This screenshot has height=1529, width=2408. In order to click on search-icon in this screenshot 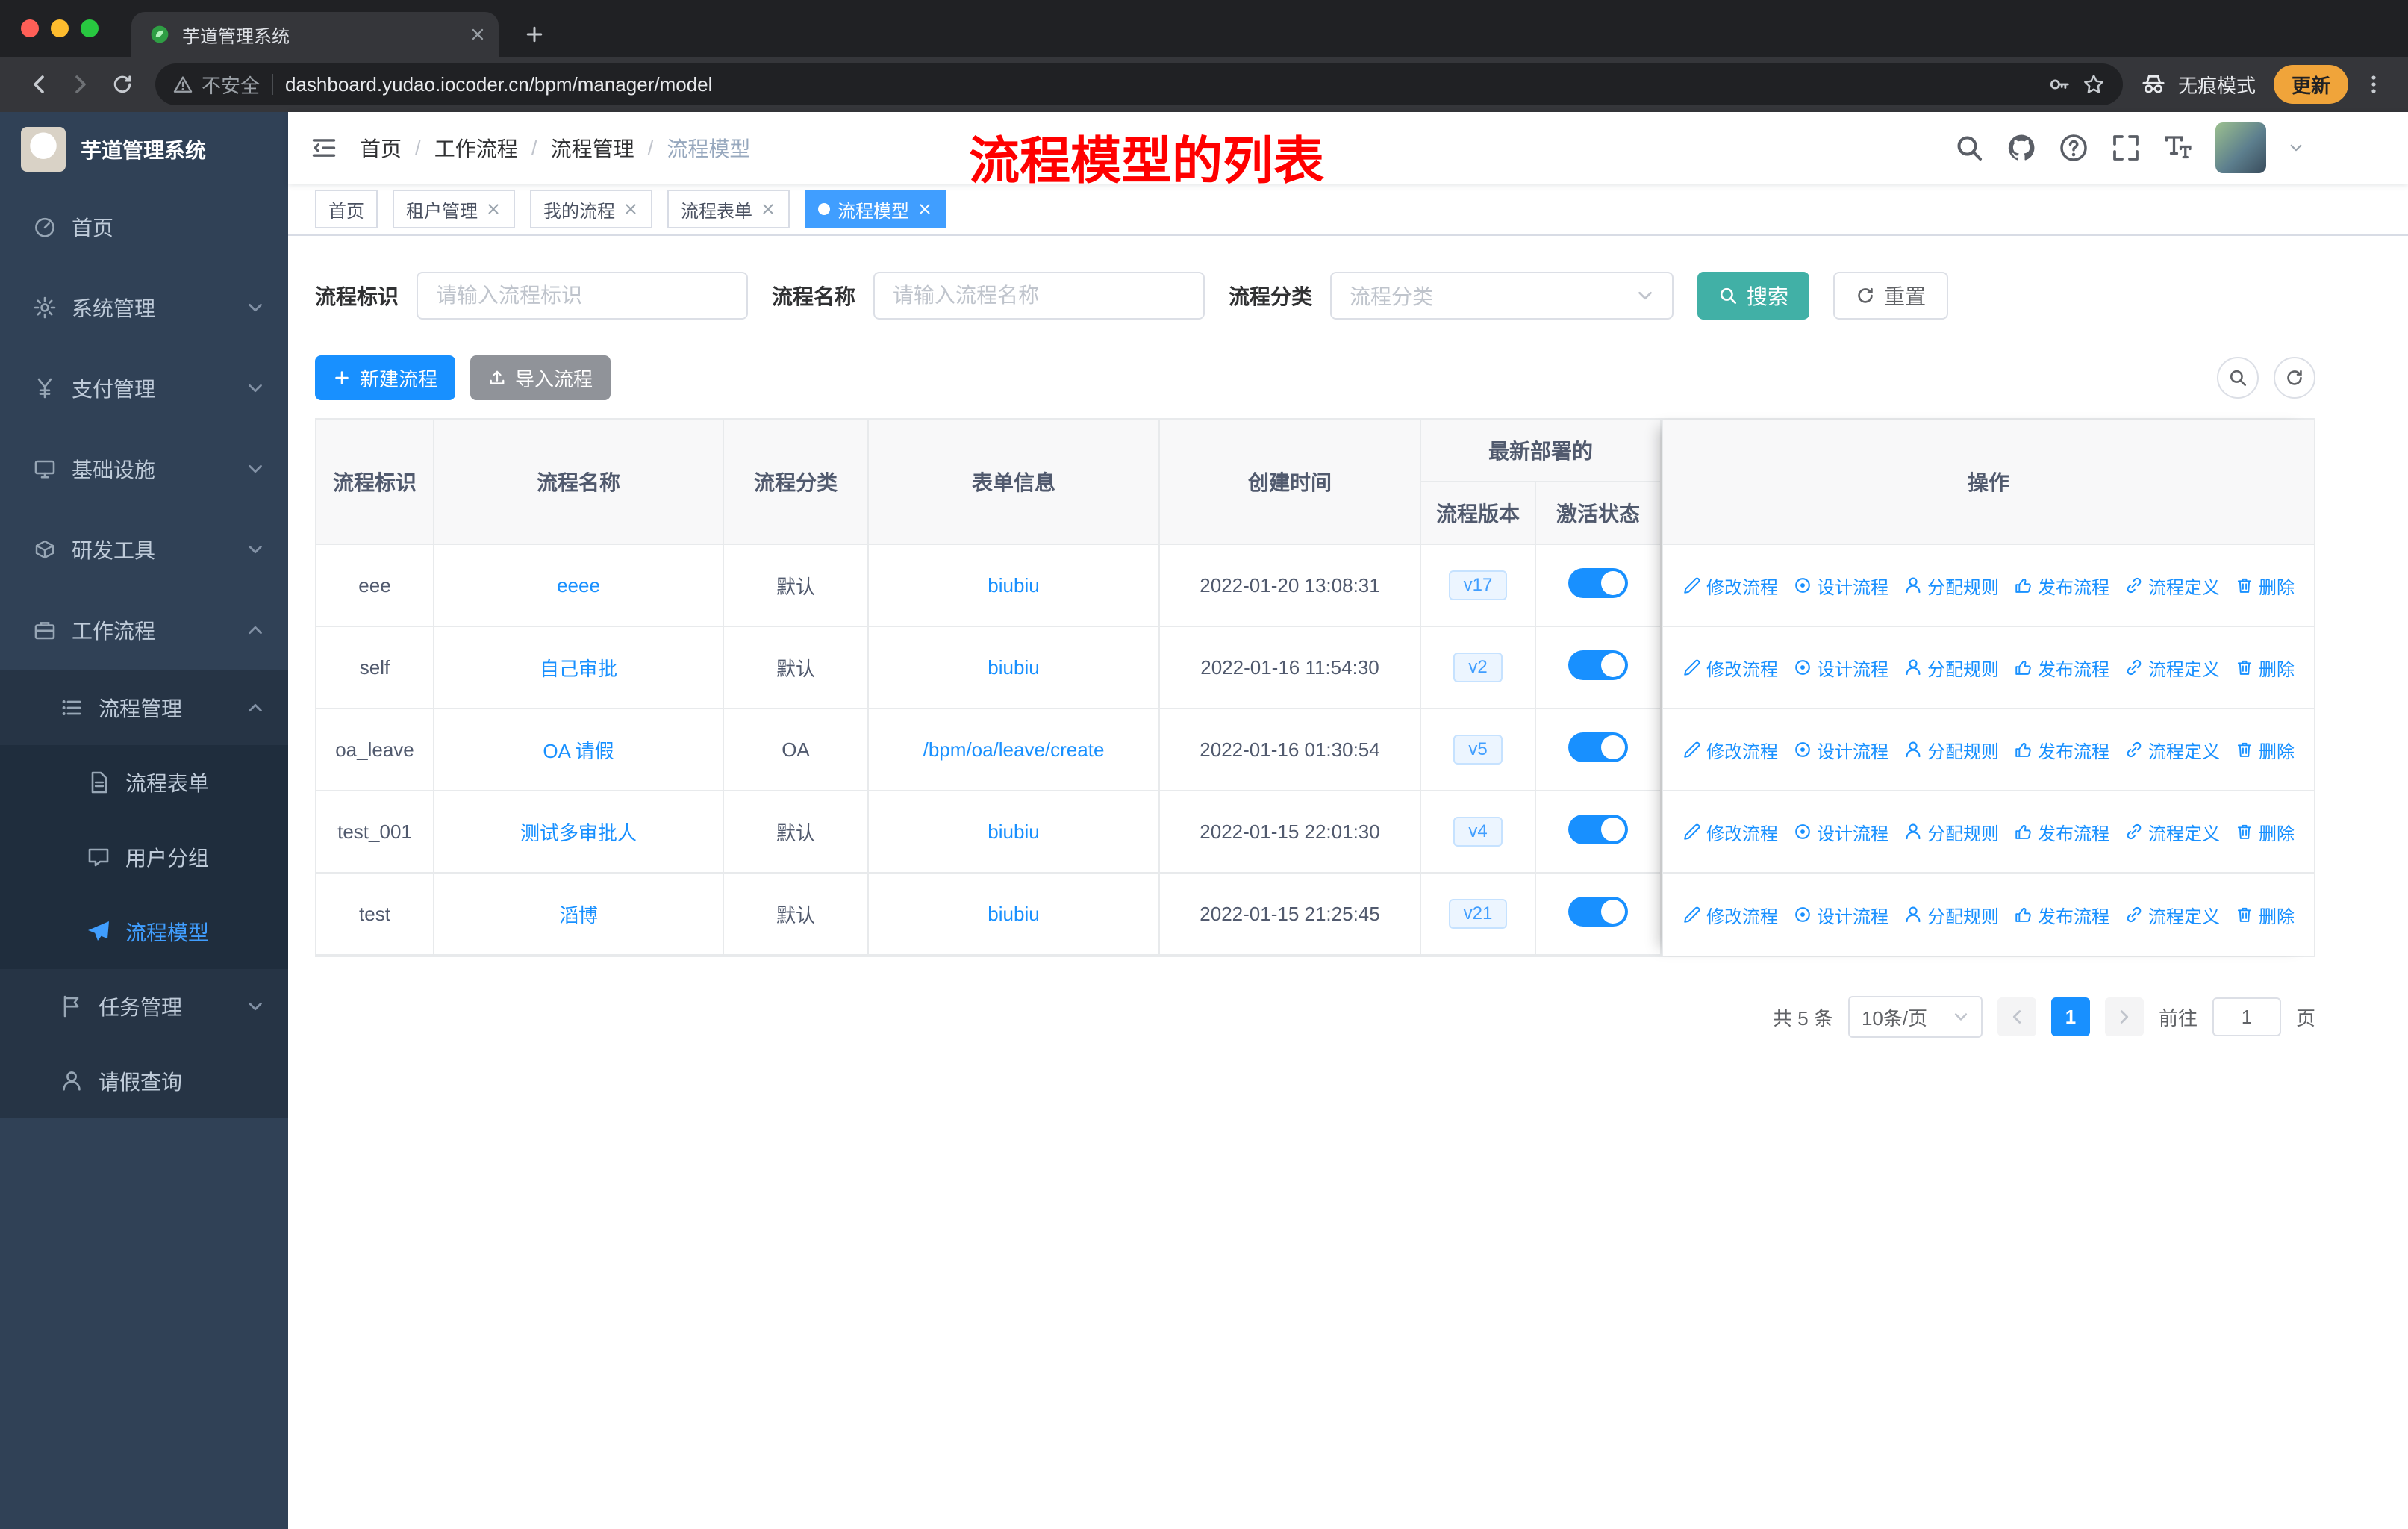, I will do `click(1969, 148)`.